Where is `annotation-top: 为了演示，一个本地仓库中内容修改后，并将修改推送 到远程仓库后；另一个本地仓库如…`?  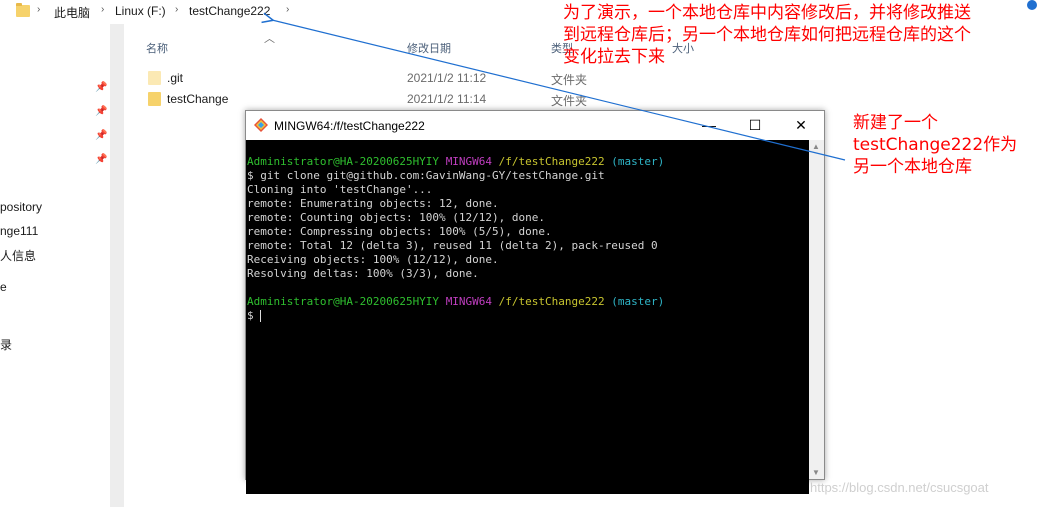
annotation-top: 为了演示，一个本地仓库中内容修改后，并将修改推送 到远程仓库后；另一个本地仓库如… is located at coordinates (767, 35).